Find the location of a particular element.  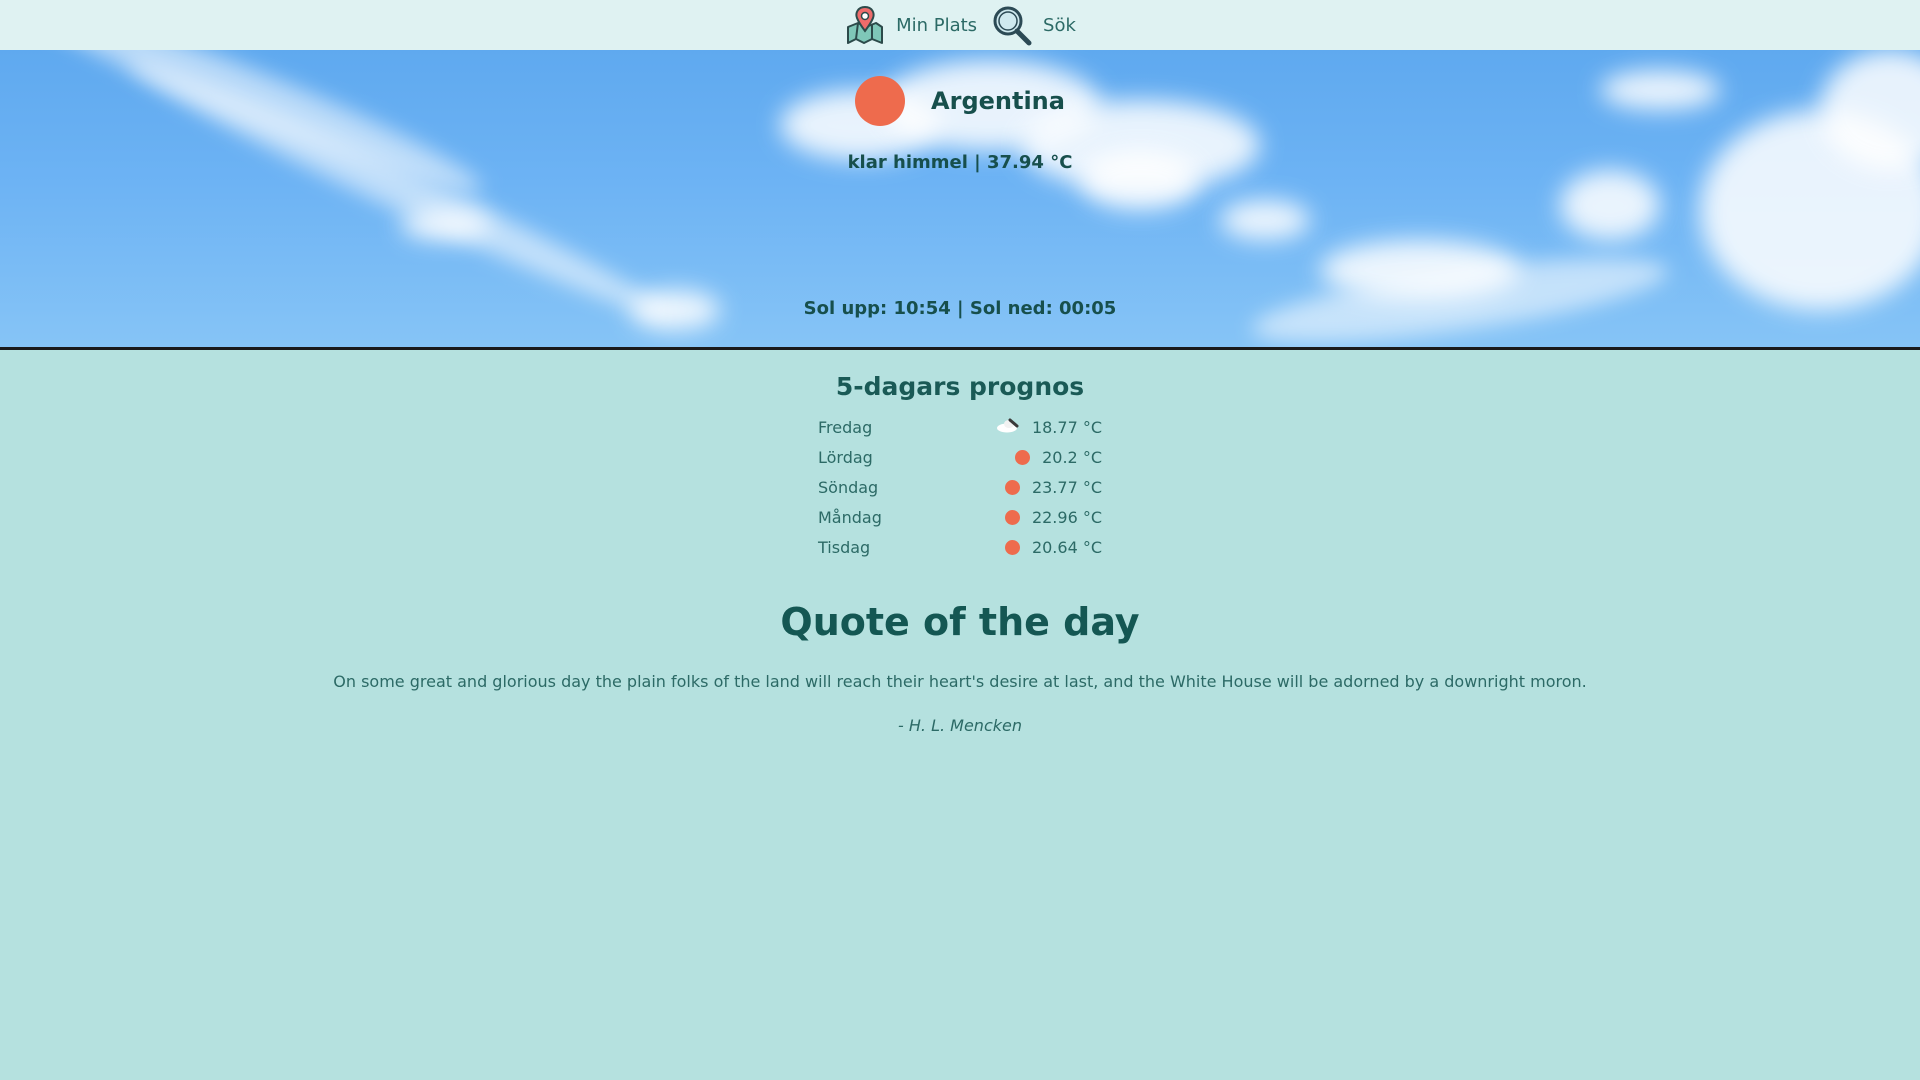

forecast-day: Tisdag is located at coordinates (844, 547).